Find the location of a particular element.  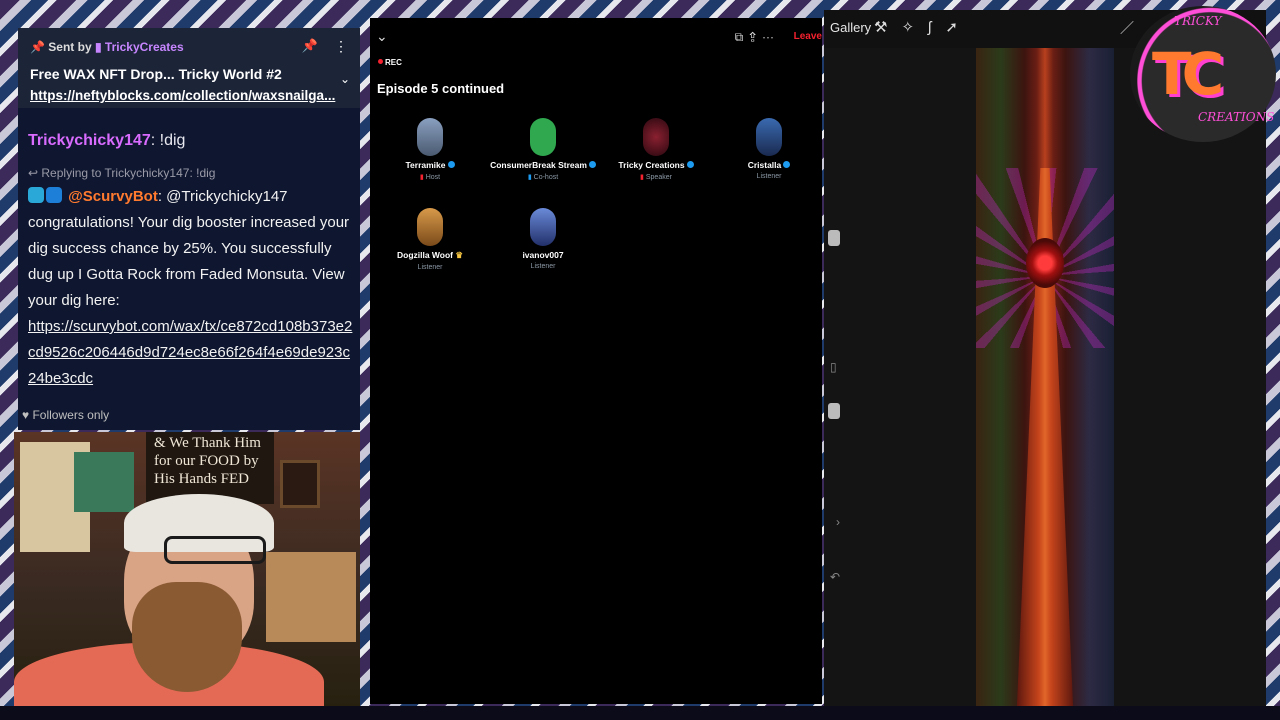

pinned-sender-line: 📌 Sent by ▮ TrickyCreates is located at coordinates (107, 47).